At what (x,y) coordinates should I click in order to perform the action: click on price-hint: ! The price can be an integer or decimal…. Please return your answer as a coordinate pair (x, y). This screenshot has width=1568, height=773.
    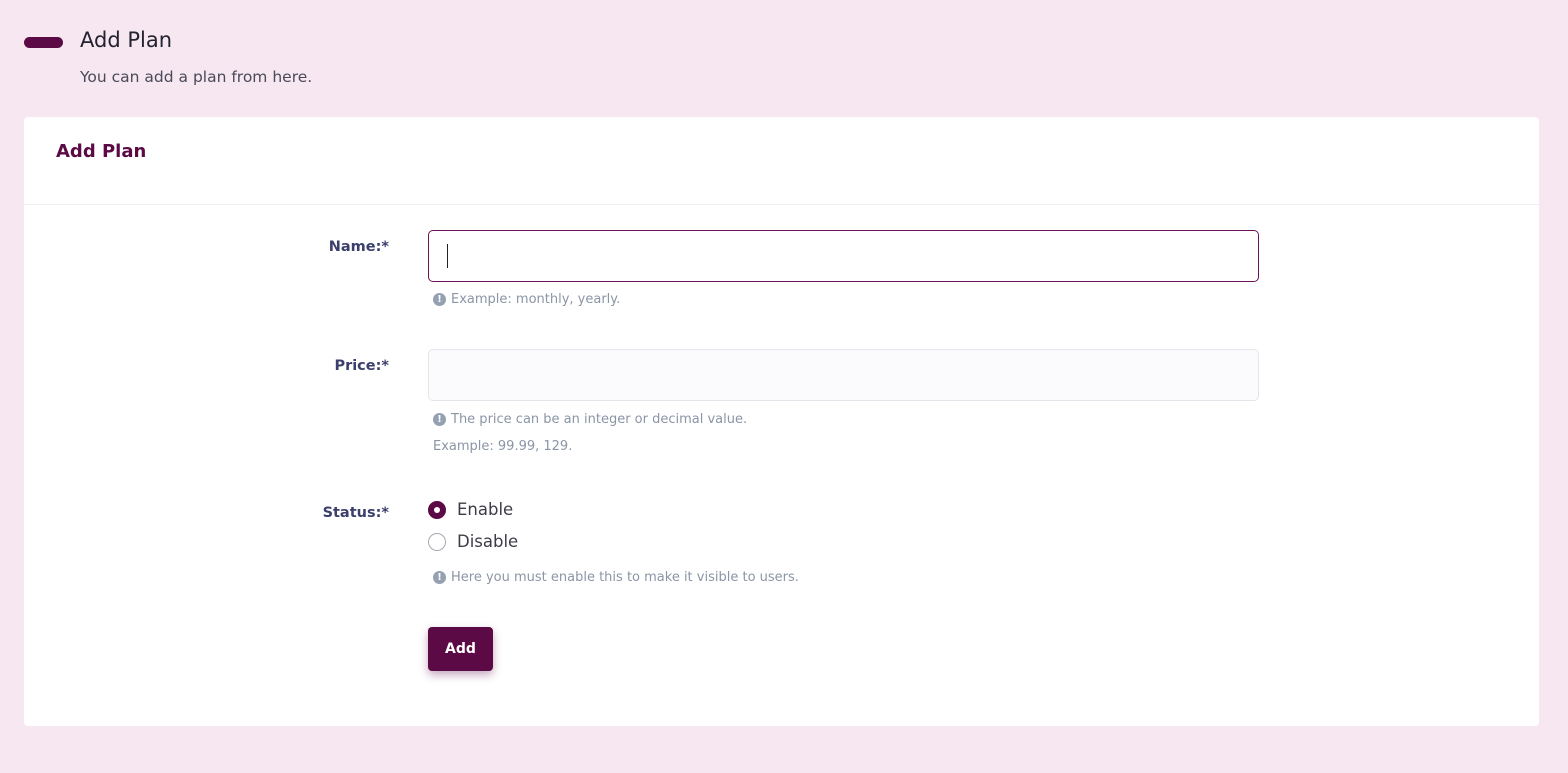
    Looking at the image, I should click on (590, 419).